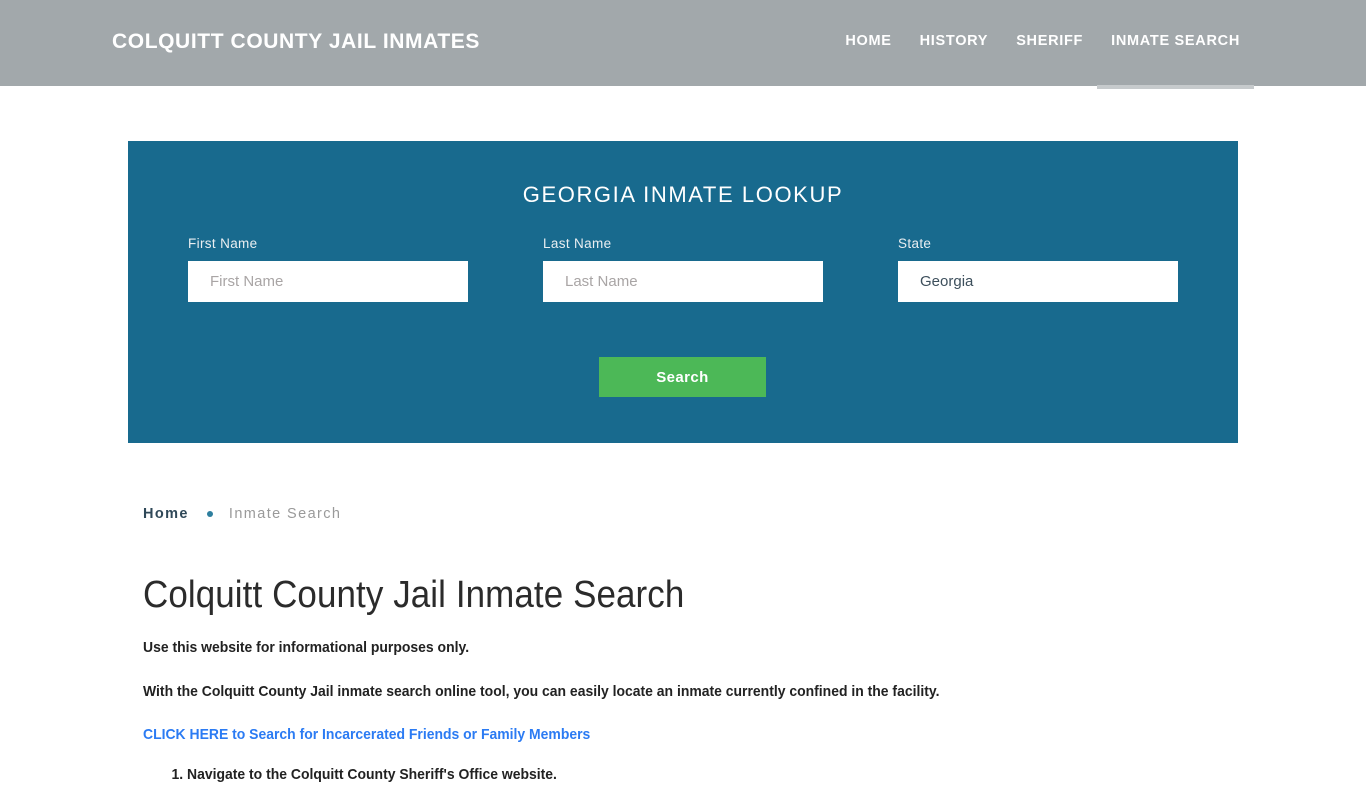 Image resolution: width=1366 pixels, height=785 pixels. Describe the element at coordinates (223, 243) in the screenshot. I see `first-name-label: First Name` at that location.